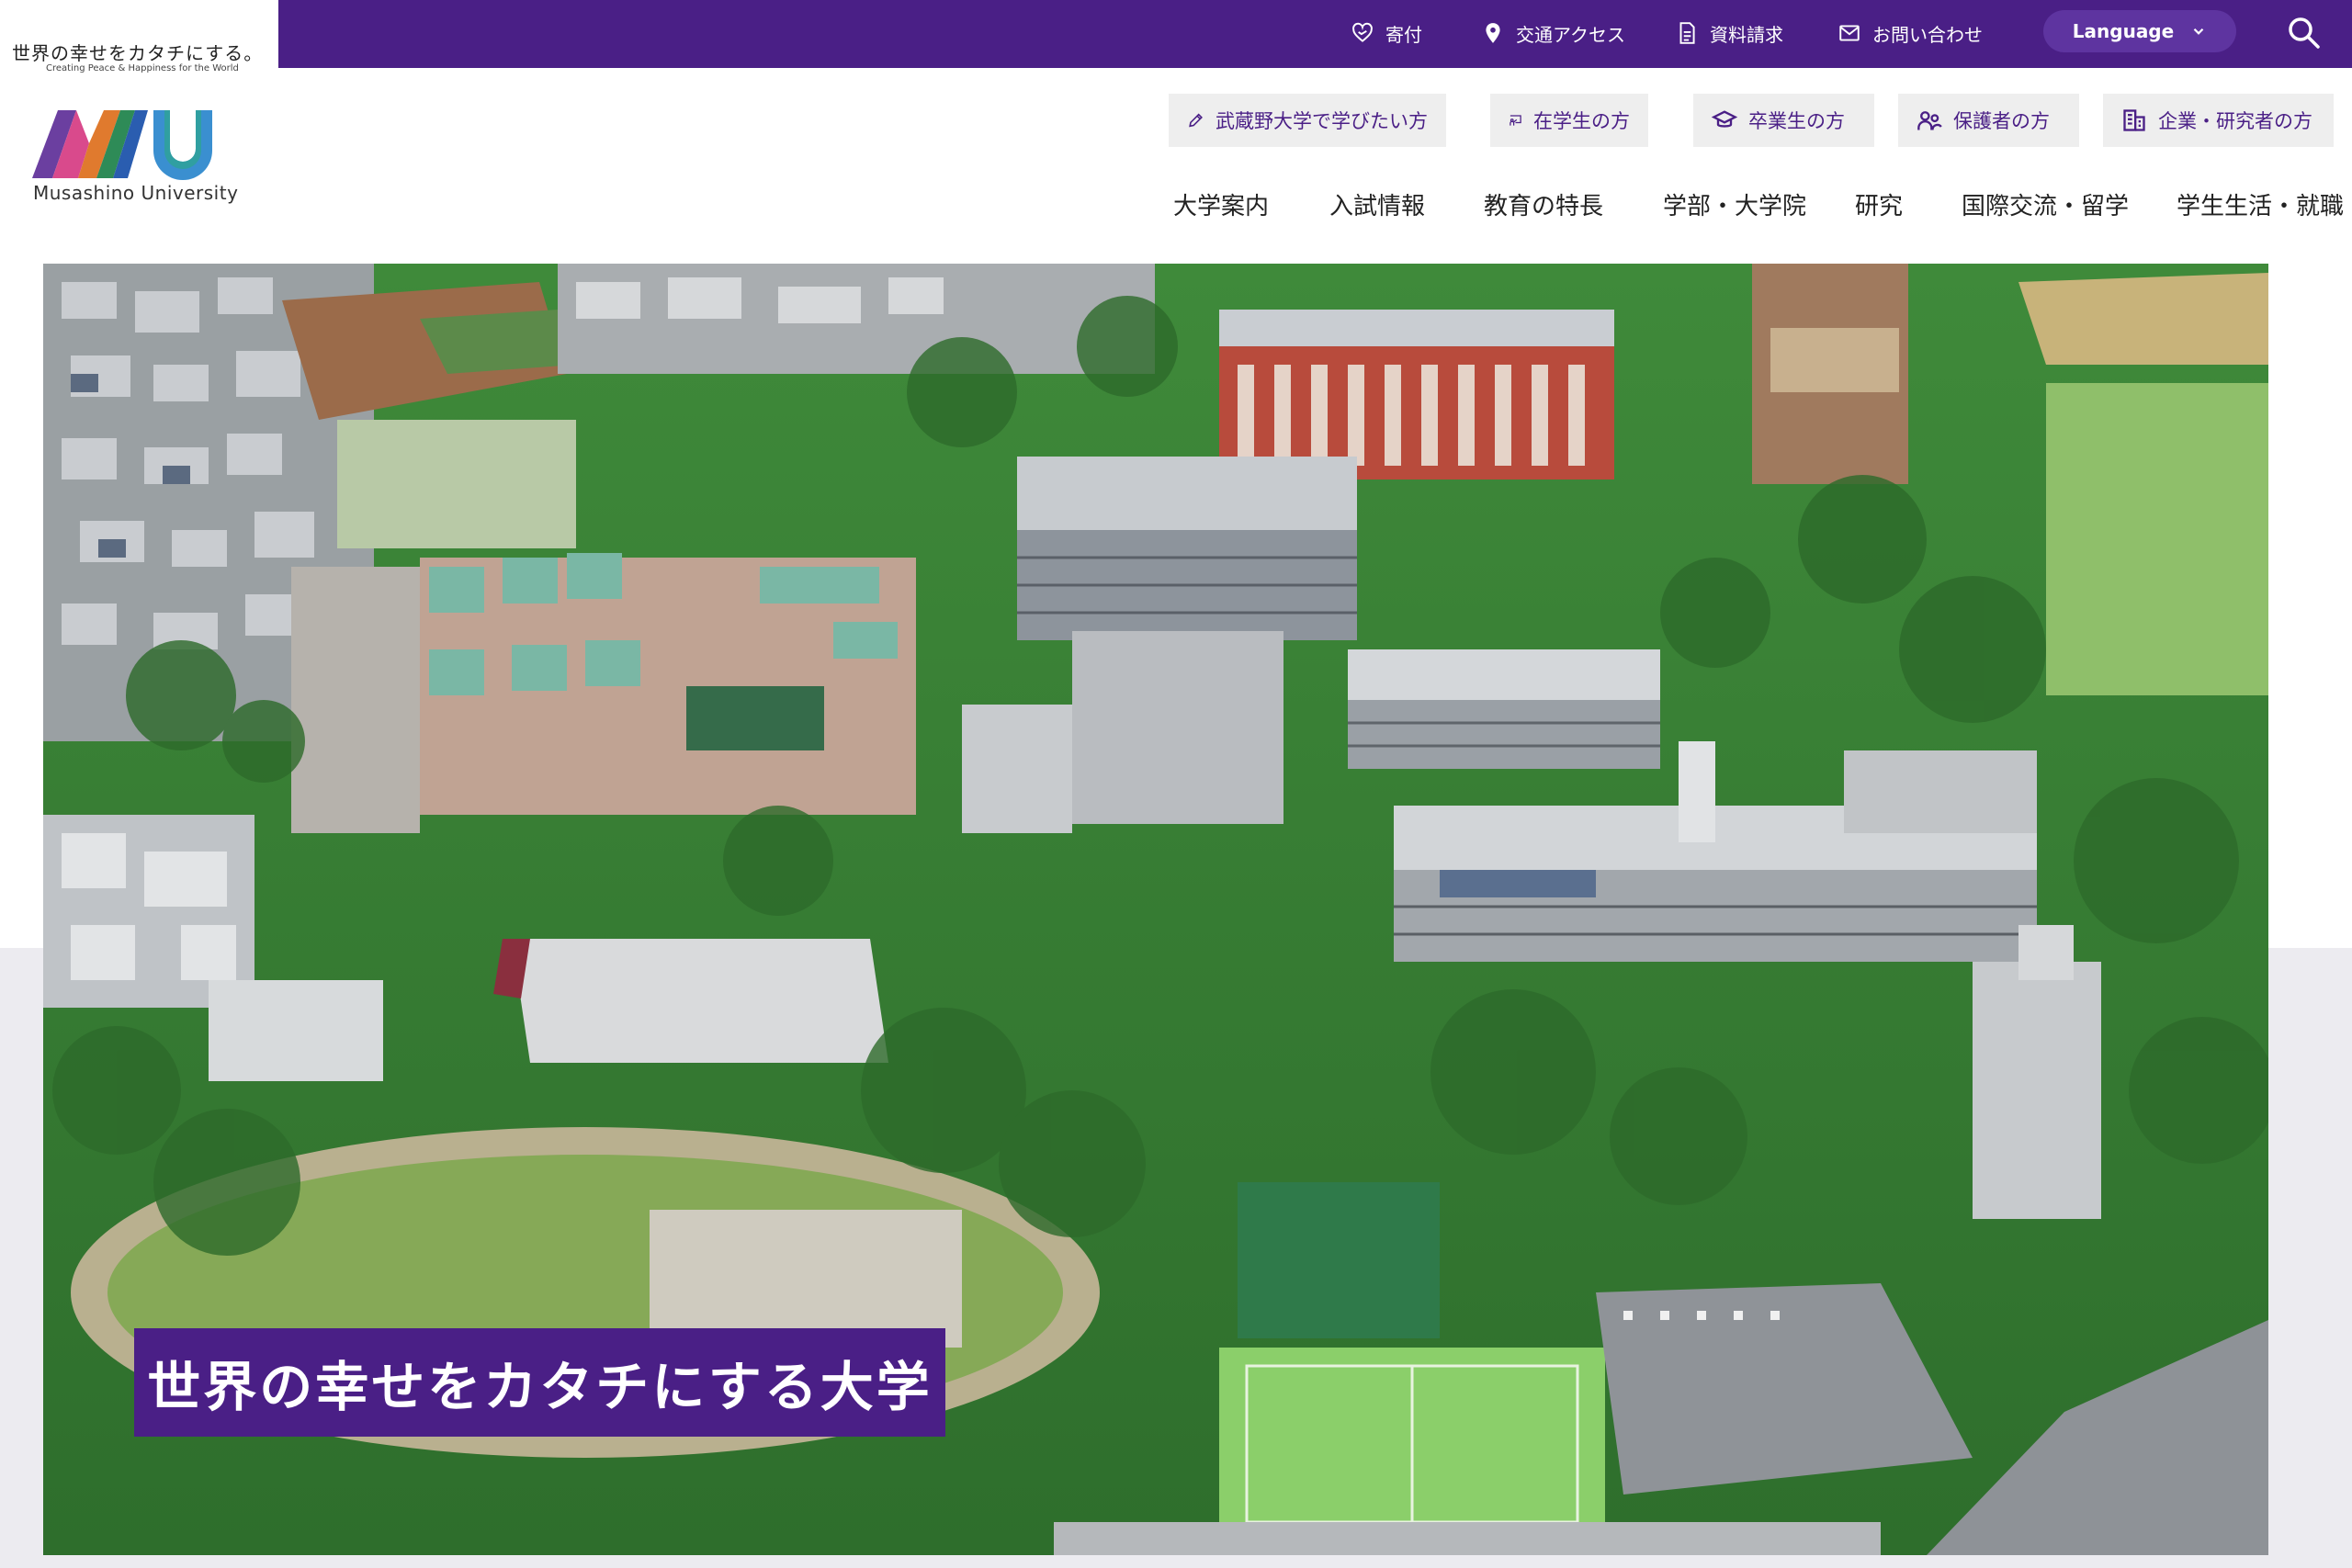  I want to click on logo-wordmark: Musashino University, so click(136, 193).